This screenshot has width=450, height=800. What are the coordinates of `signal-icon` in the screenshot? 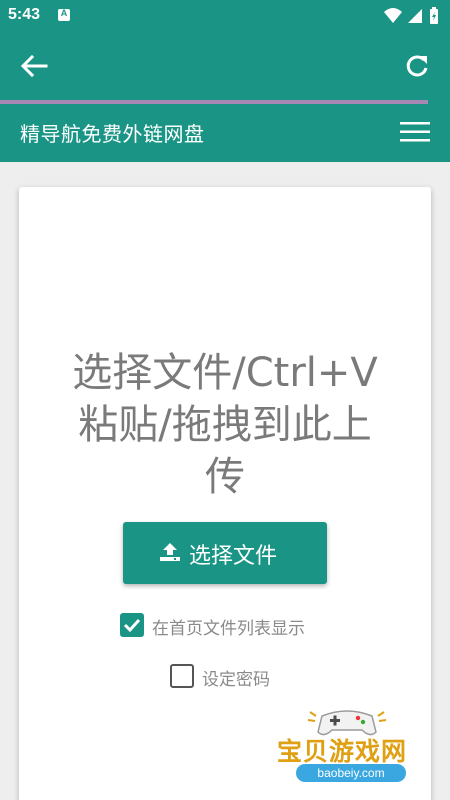 It's located at (415, 16).